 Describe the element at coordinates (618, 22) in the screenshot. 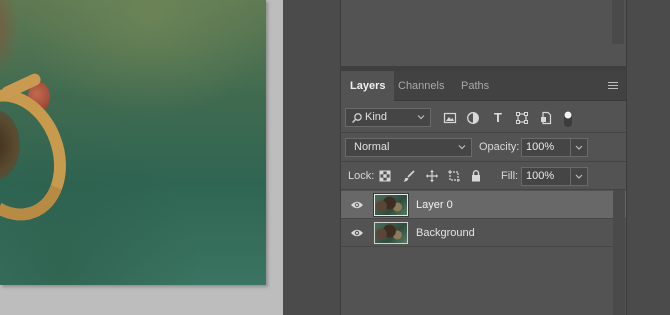

I see `upper-panel-scrollbar` at that location.